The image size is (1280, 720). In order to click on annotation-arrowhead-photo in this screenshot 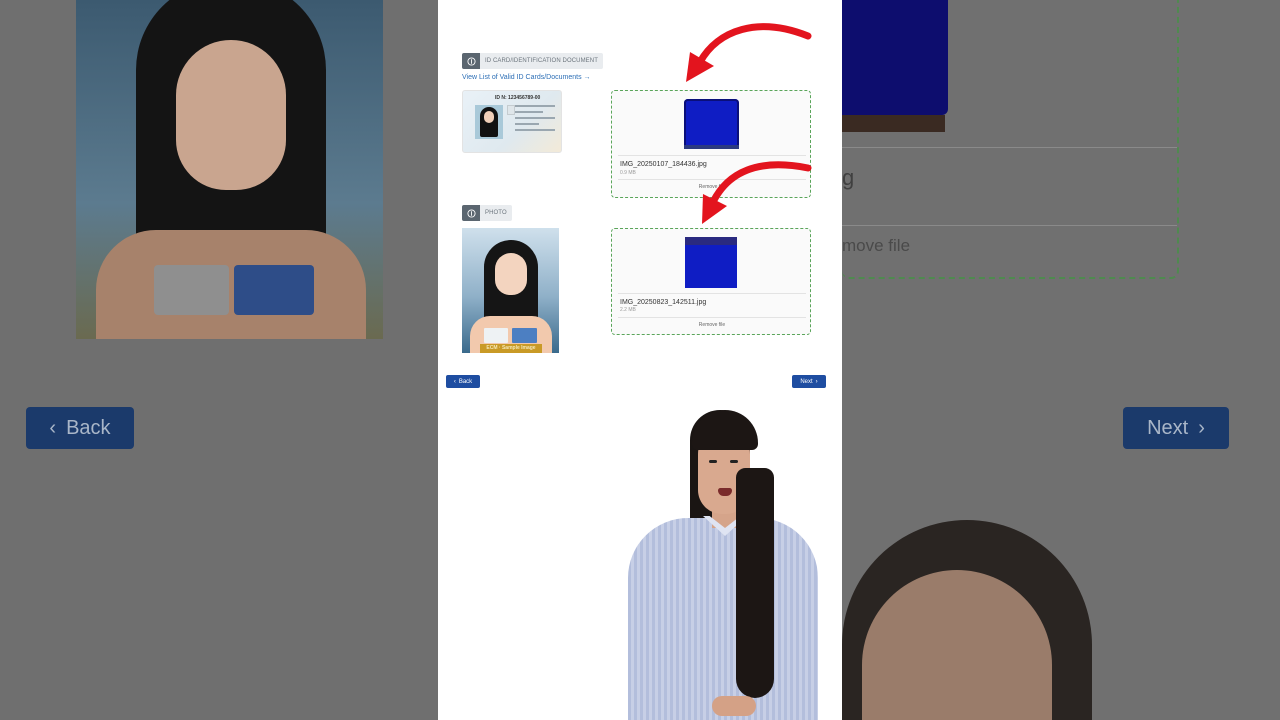, I will do `click(714, 209)`.